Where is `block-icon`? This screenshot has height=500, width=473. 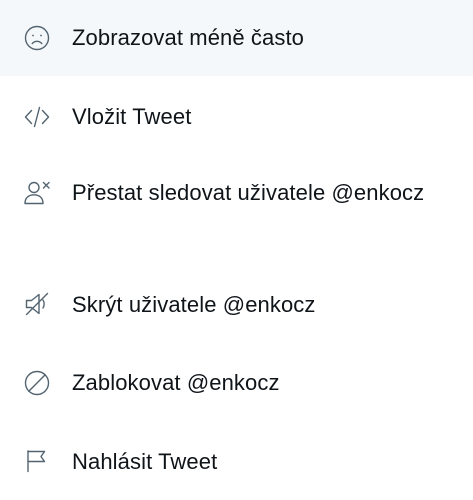 block-icon is located at coordinates (37, 383).